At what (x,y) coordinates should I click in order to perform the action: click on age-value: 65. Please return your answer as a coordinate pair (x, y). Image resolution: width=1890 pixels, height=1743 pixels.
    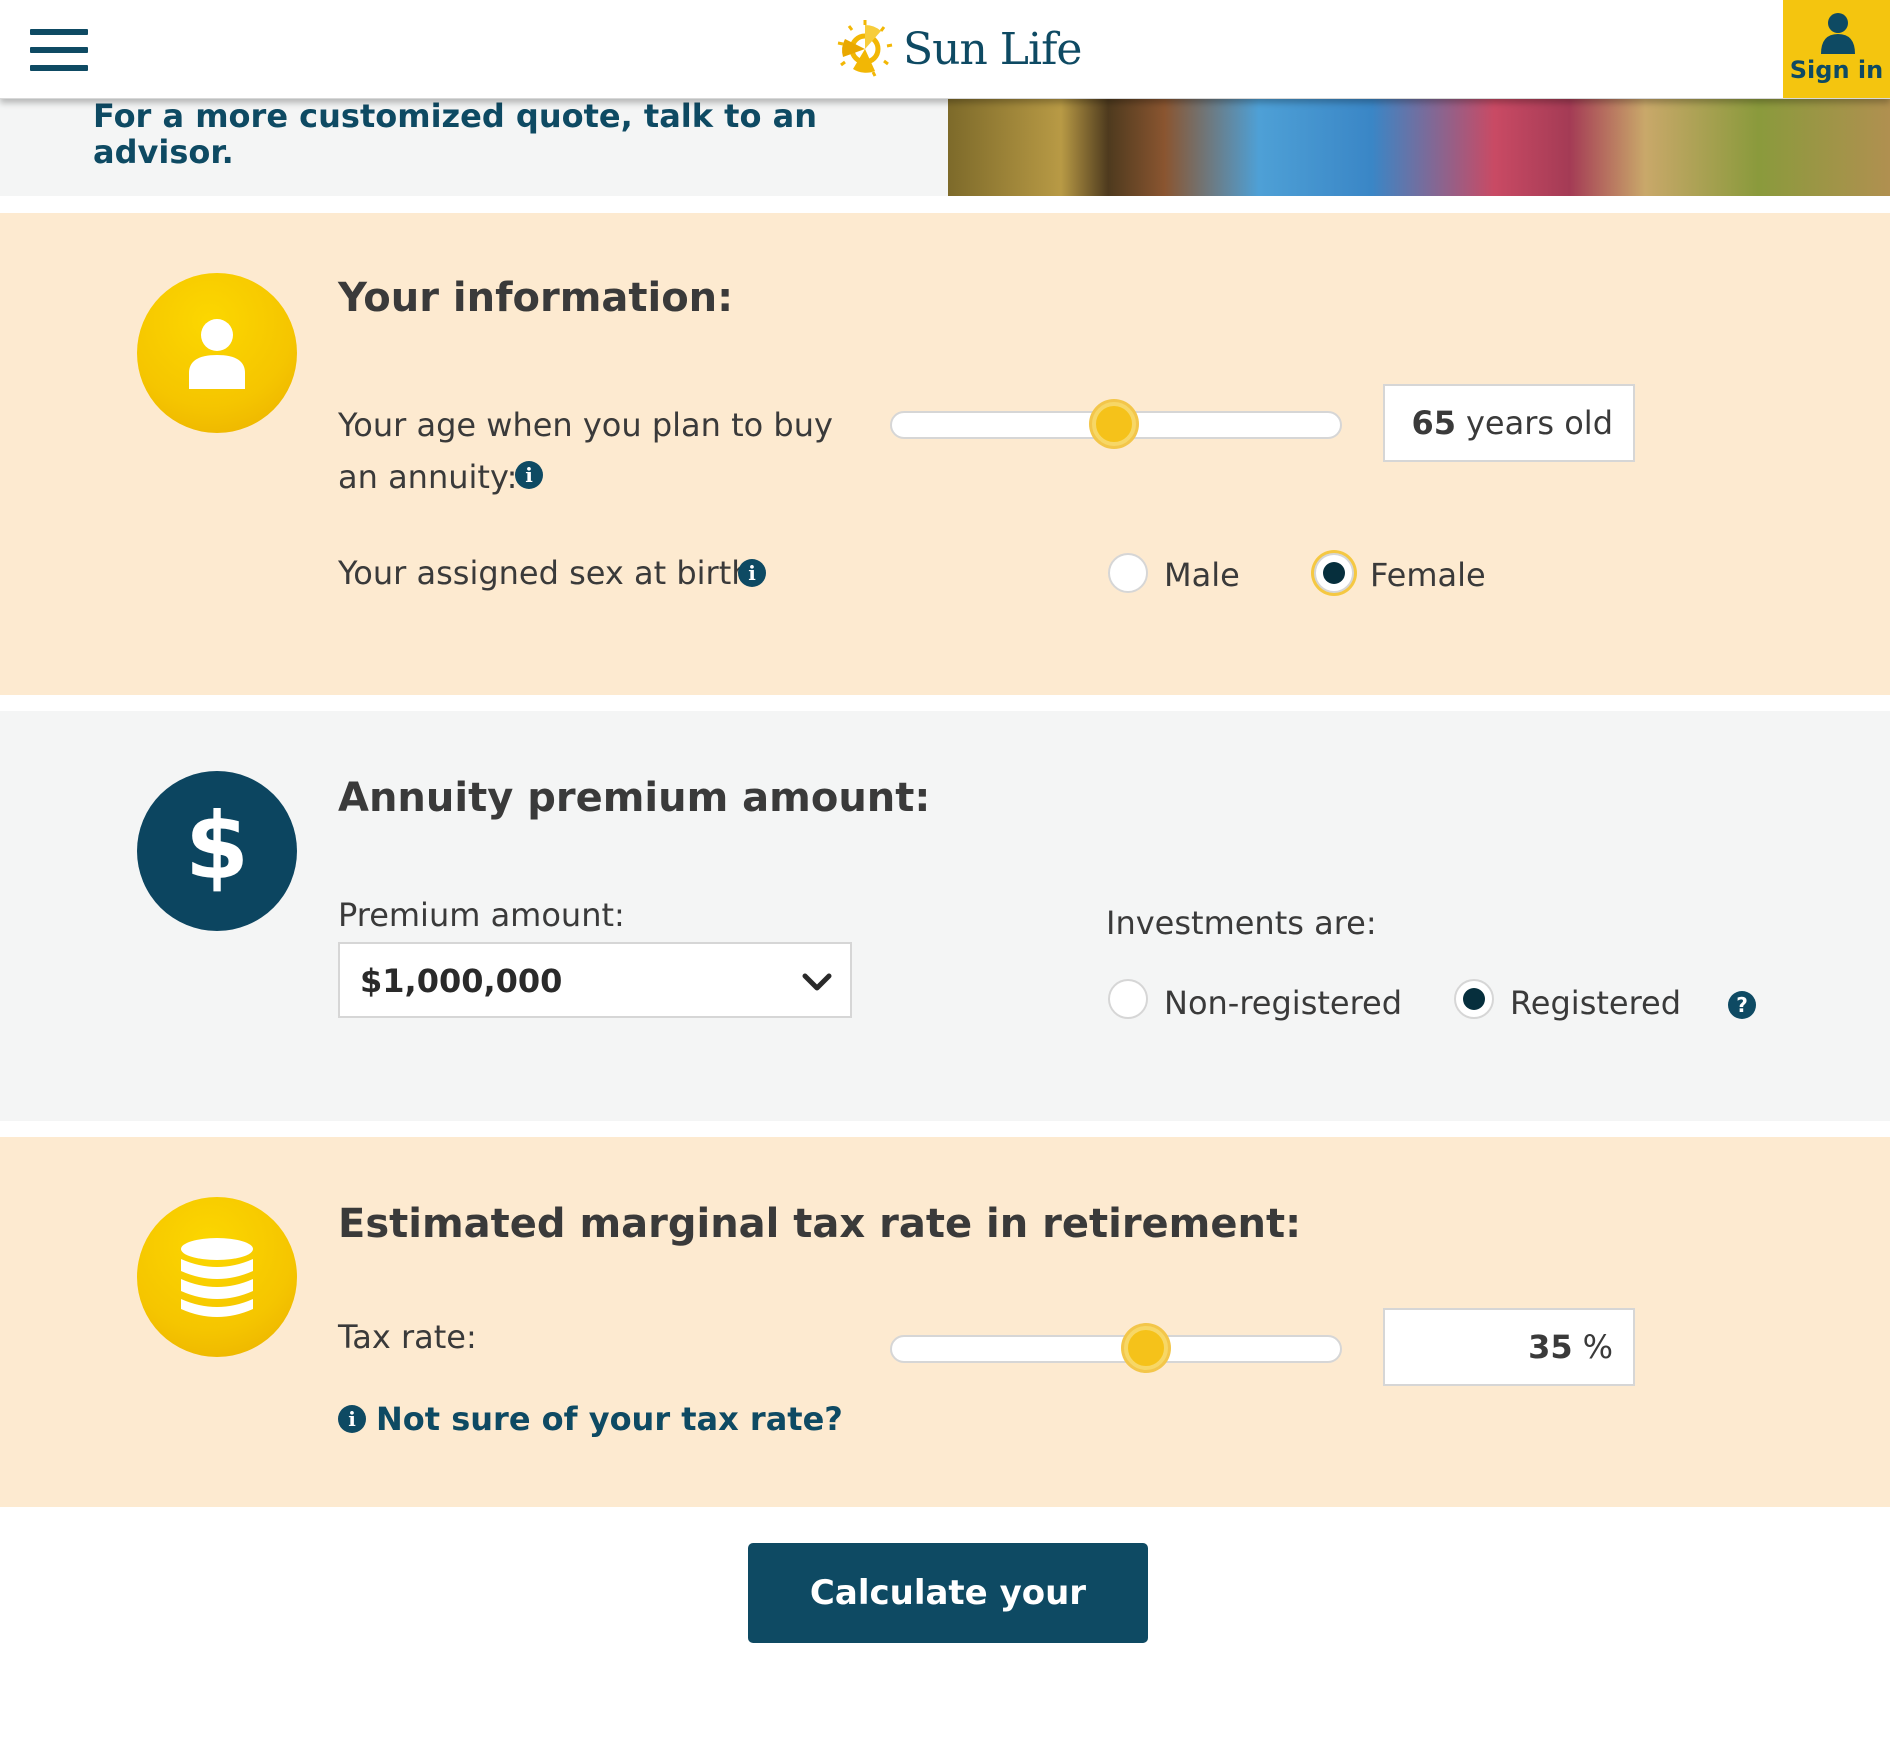
    Looking at the image, I should click on (1433, 423).